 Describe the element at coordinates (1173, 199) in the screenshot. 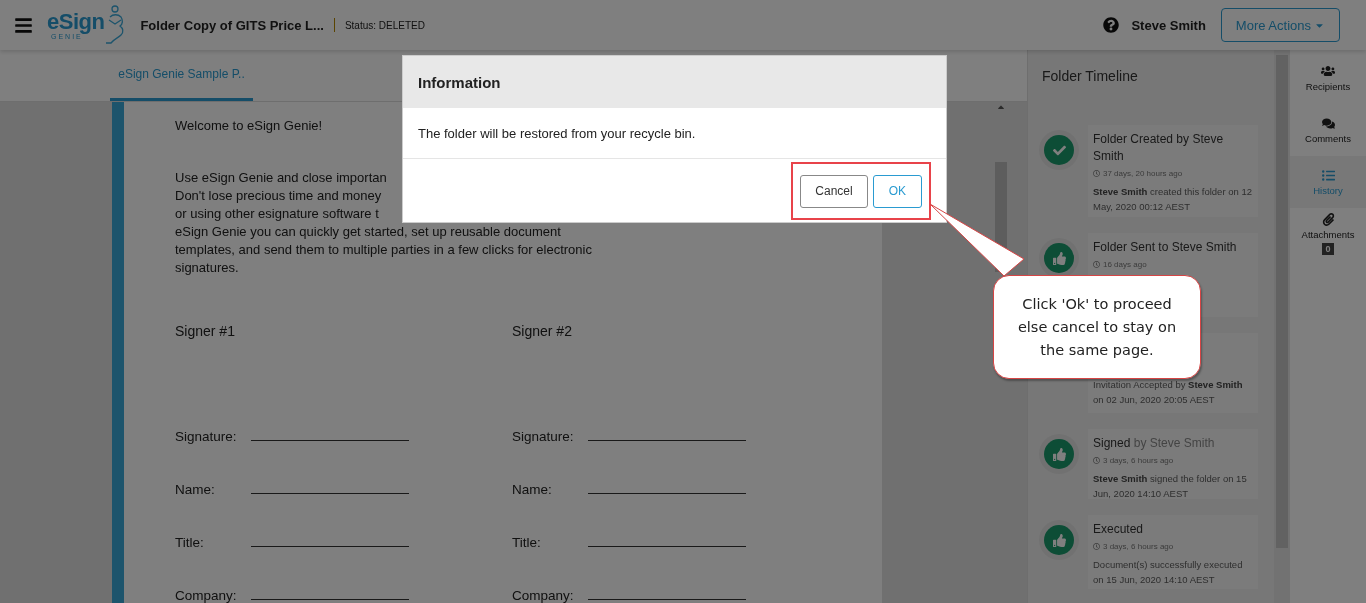

I see `event-description: Steve Smith created this folder on 12 May, 2020 00:12 AEST` at that location.